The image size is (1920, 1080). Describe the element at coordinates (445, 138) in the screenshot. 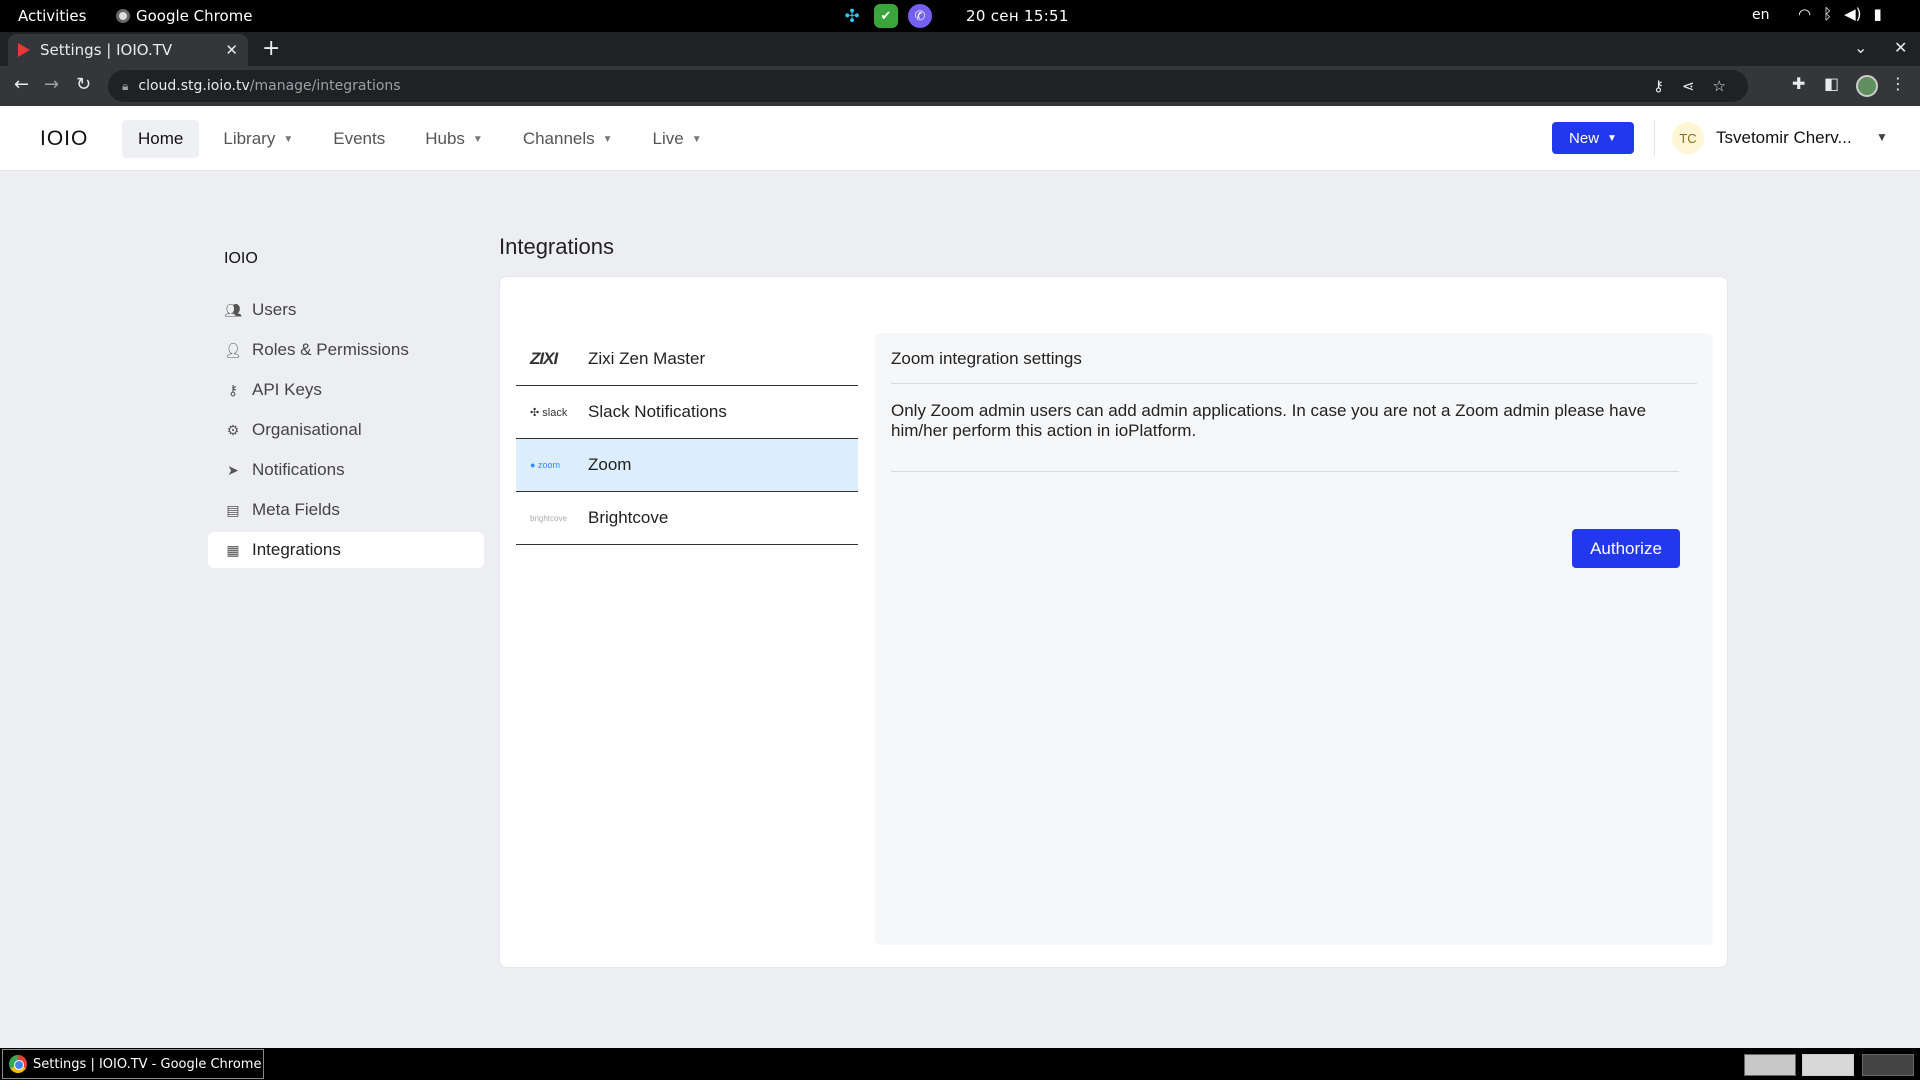

I see `nav-hubs-label: Hubs` at that location.